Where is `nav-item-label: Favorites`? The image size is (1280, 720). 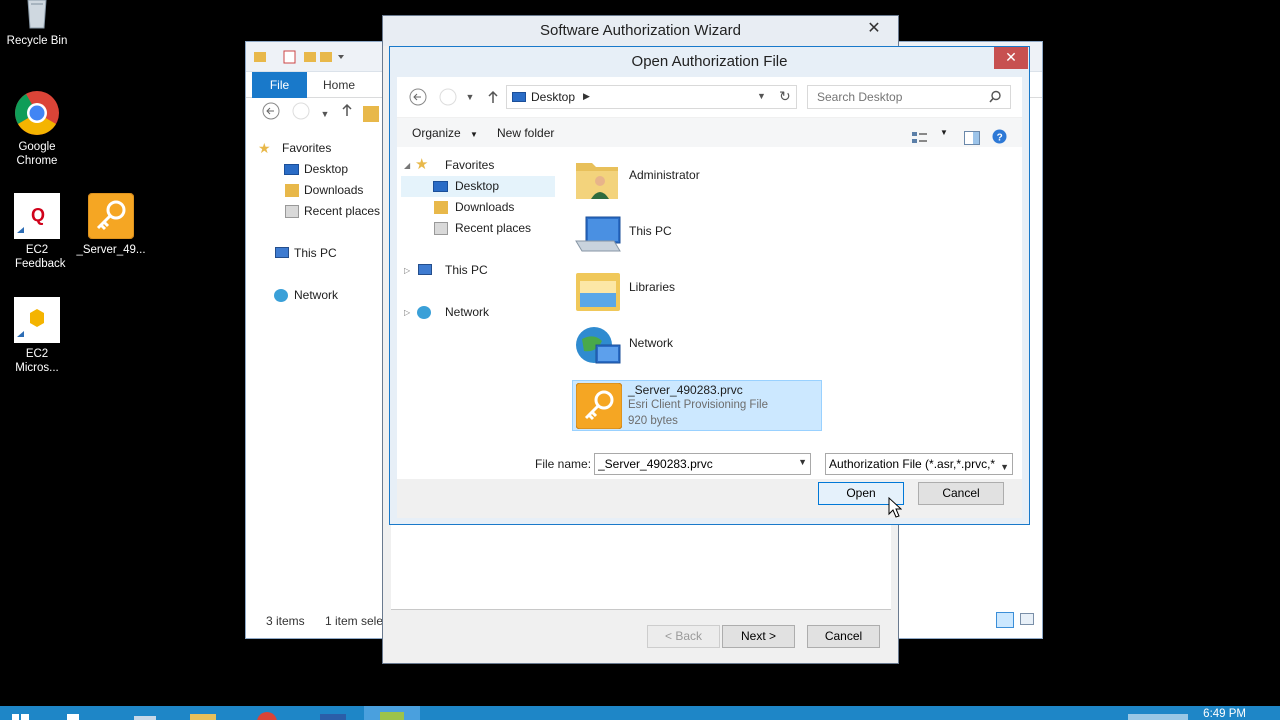
nav-item-label: Favorites is located at coordinates (307, 148).